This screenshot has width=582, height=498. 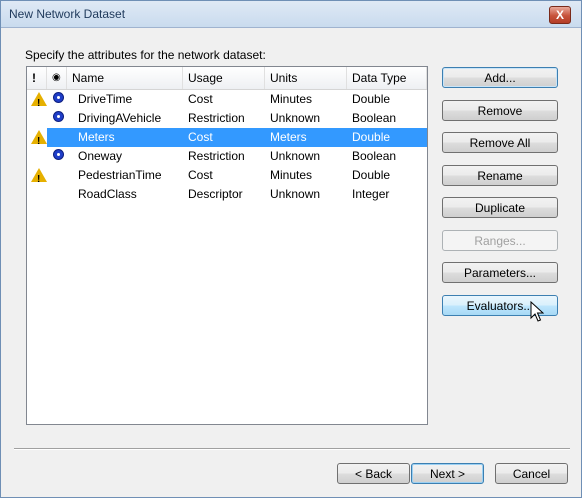 I want to click on mouse-pointer-icon, so click(x=537, y=311).